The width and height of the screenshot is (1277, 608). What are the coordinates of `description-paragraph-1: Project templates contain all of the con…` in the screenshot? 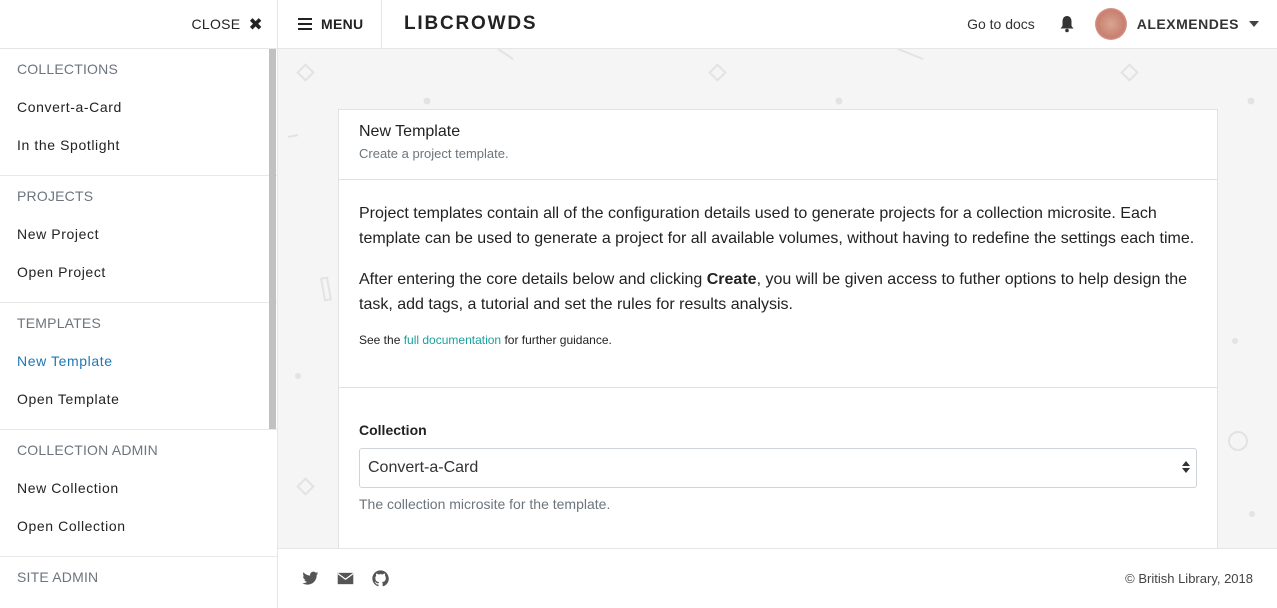 It's located at (777, 226).